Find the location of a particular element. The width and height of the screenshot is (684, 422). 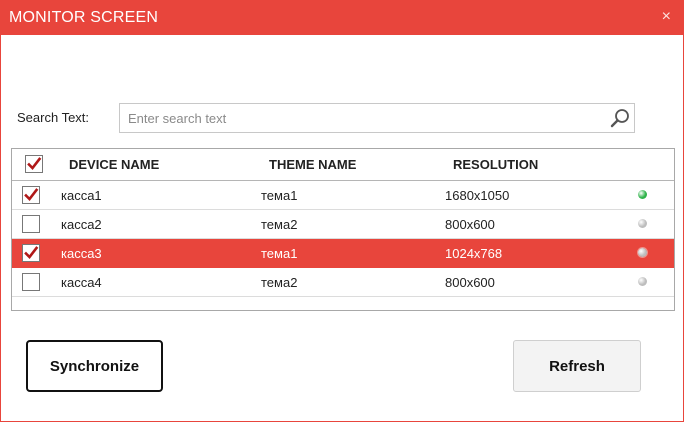

synchronize-button: Synchronize is located at coordinates (94, 366).